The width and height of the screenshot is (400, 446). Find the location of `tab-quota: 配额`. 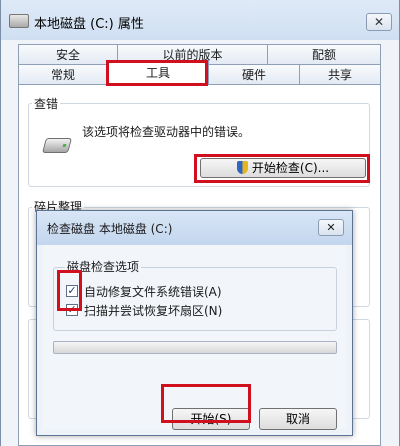

tab-quota: 配额 is located at coordinates (324, 54).